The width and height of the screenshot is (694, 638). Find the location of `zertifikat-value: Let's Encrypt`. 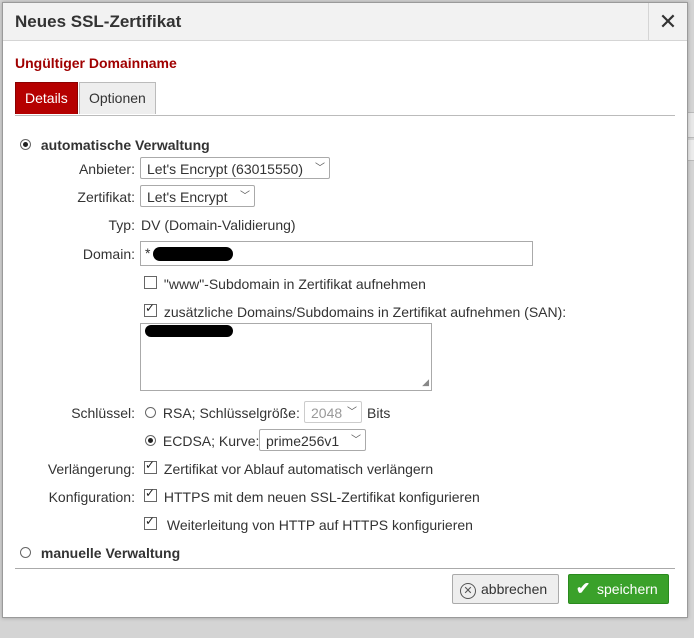

zertifikat-value: Let's Encrypt is located at coordinates (187, 197).